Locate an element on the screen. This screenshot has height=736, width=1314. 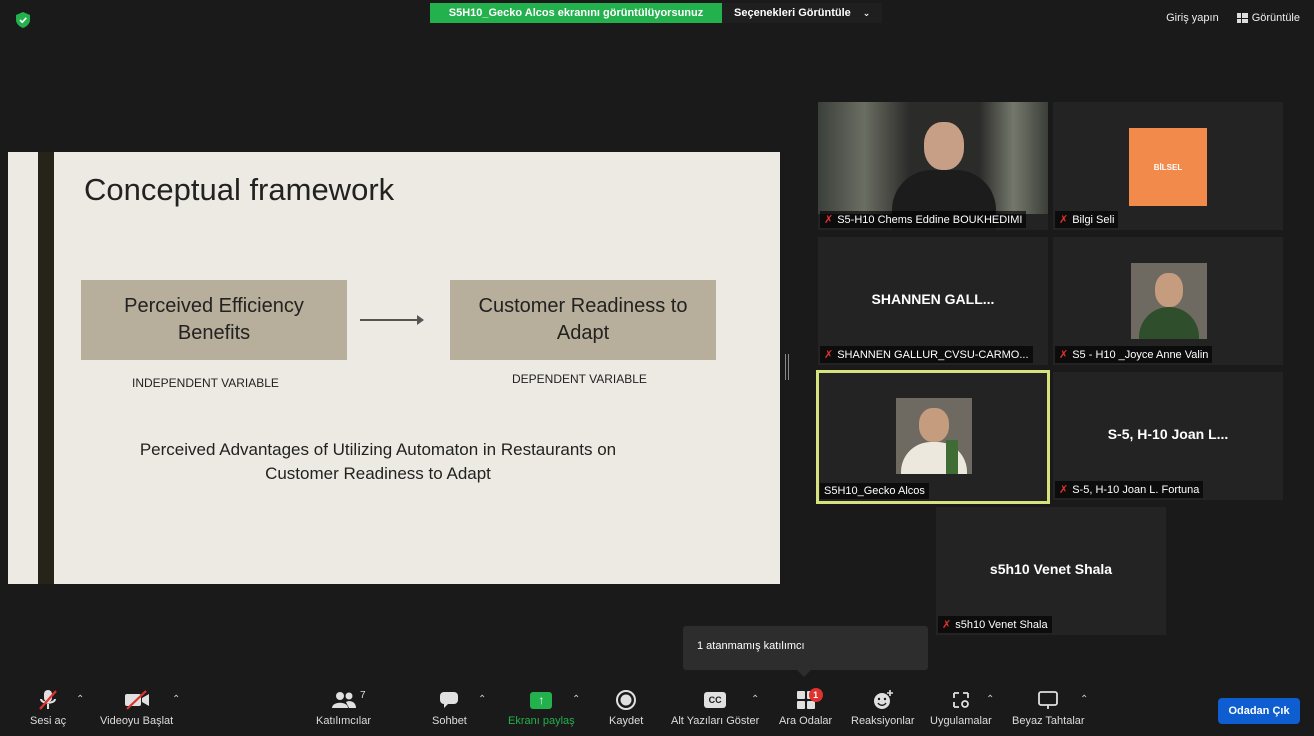
unassigned-participant-tooltip: 1 atanmamış katılımcı is located at coordinates (805, 651).